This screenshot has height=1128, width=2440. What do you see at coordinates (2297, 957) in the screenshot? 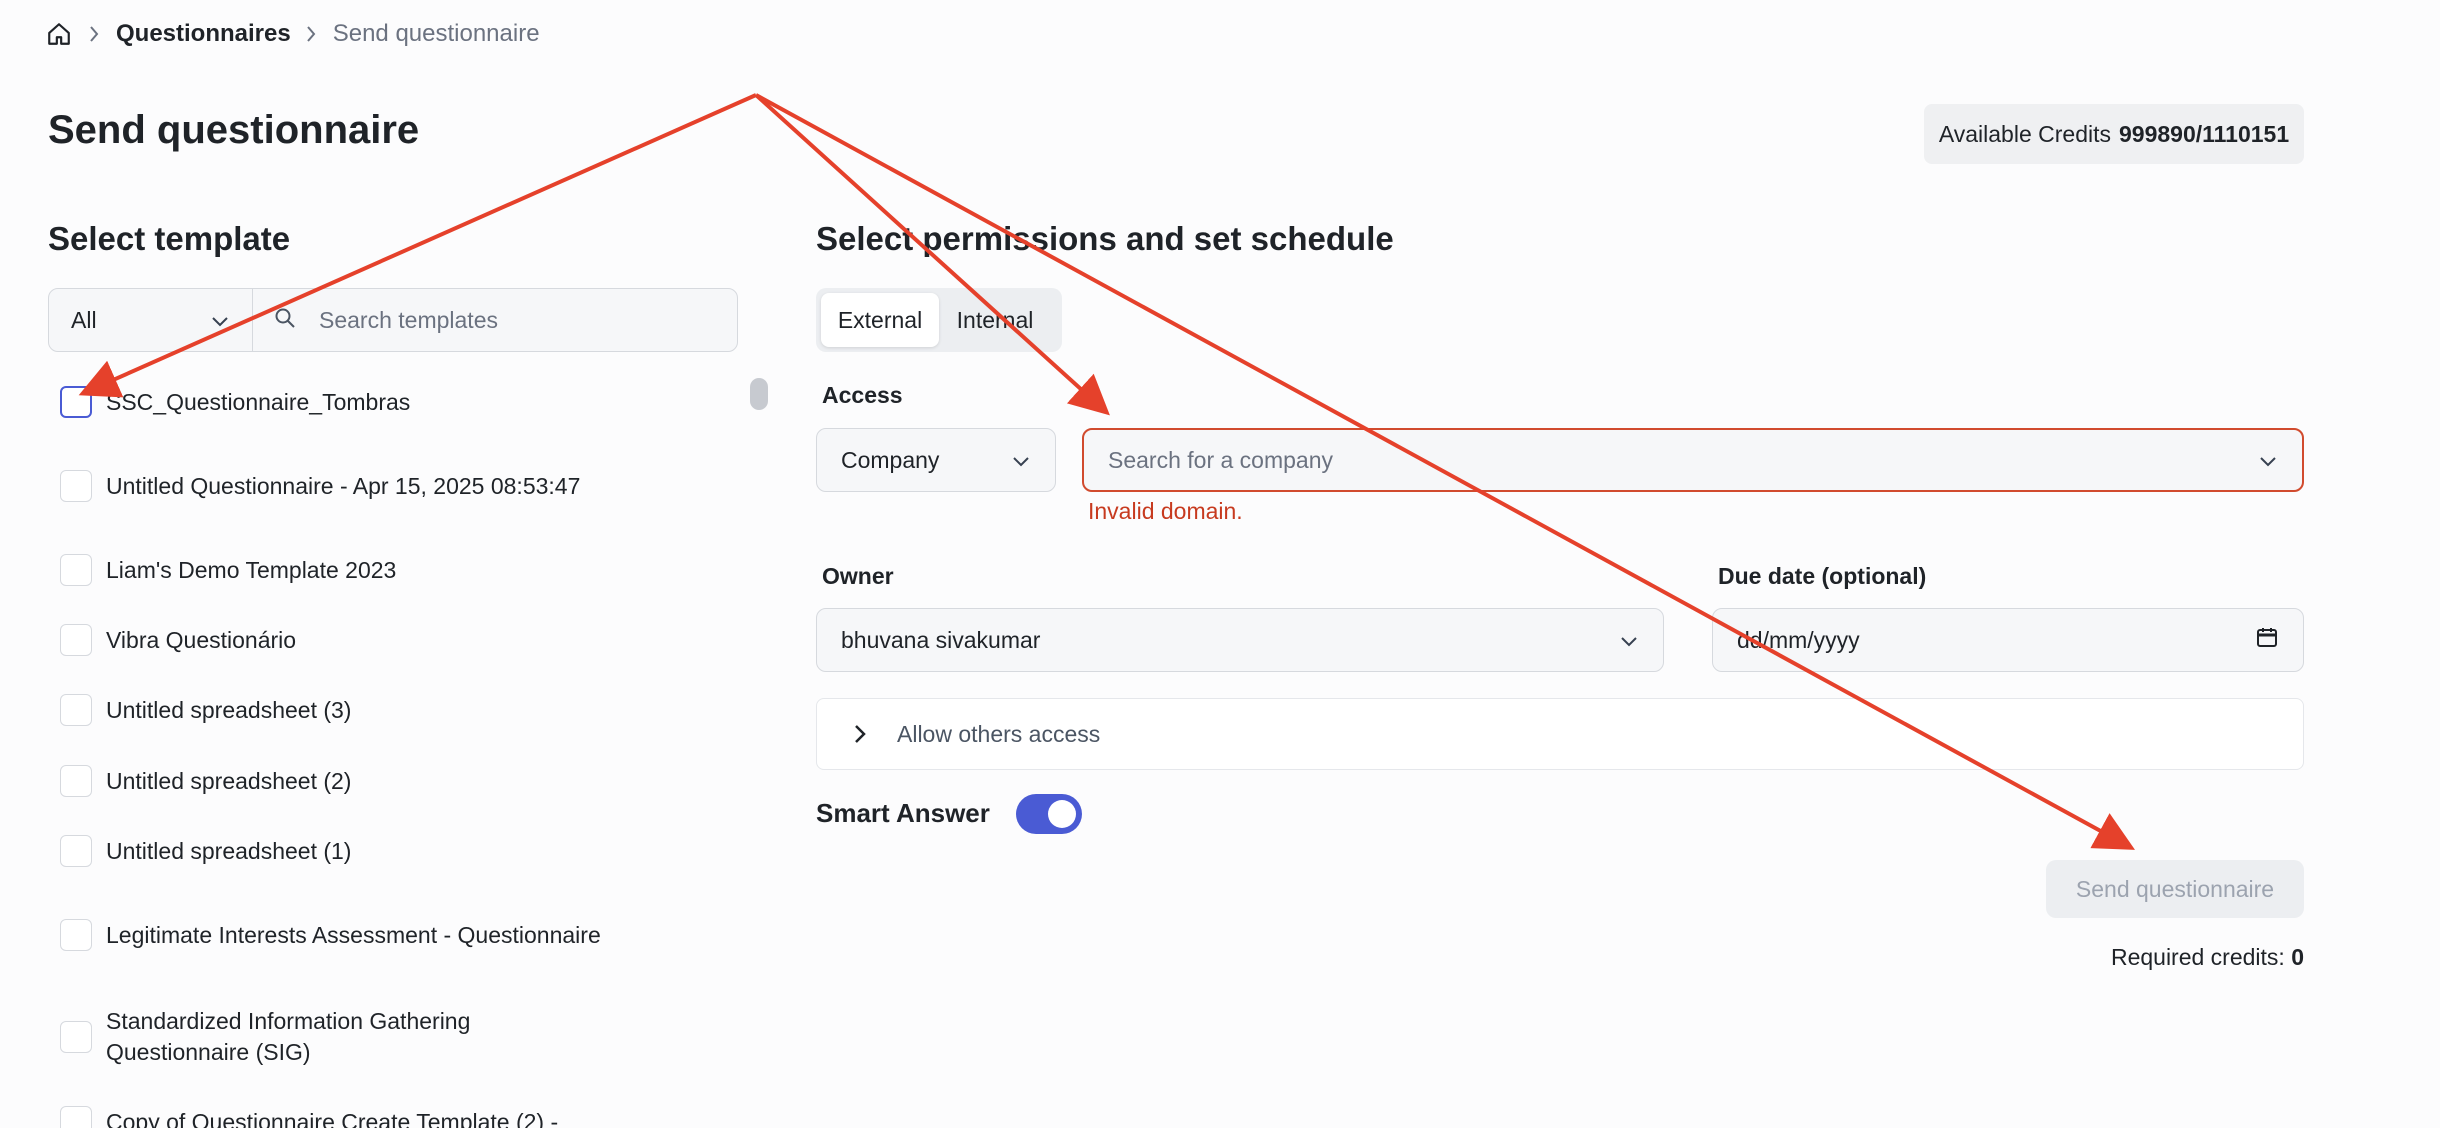
I see `required-credits-value: 0` at bounding box center [2297, 957].